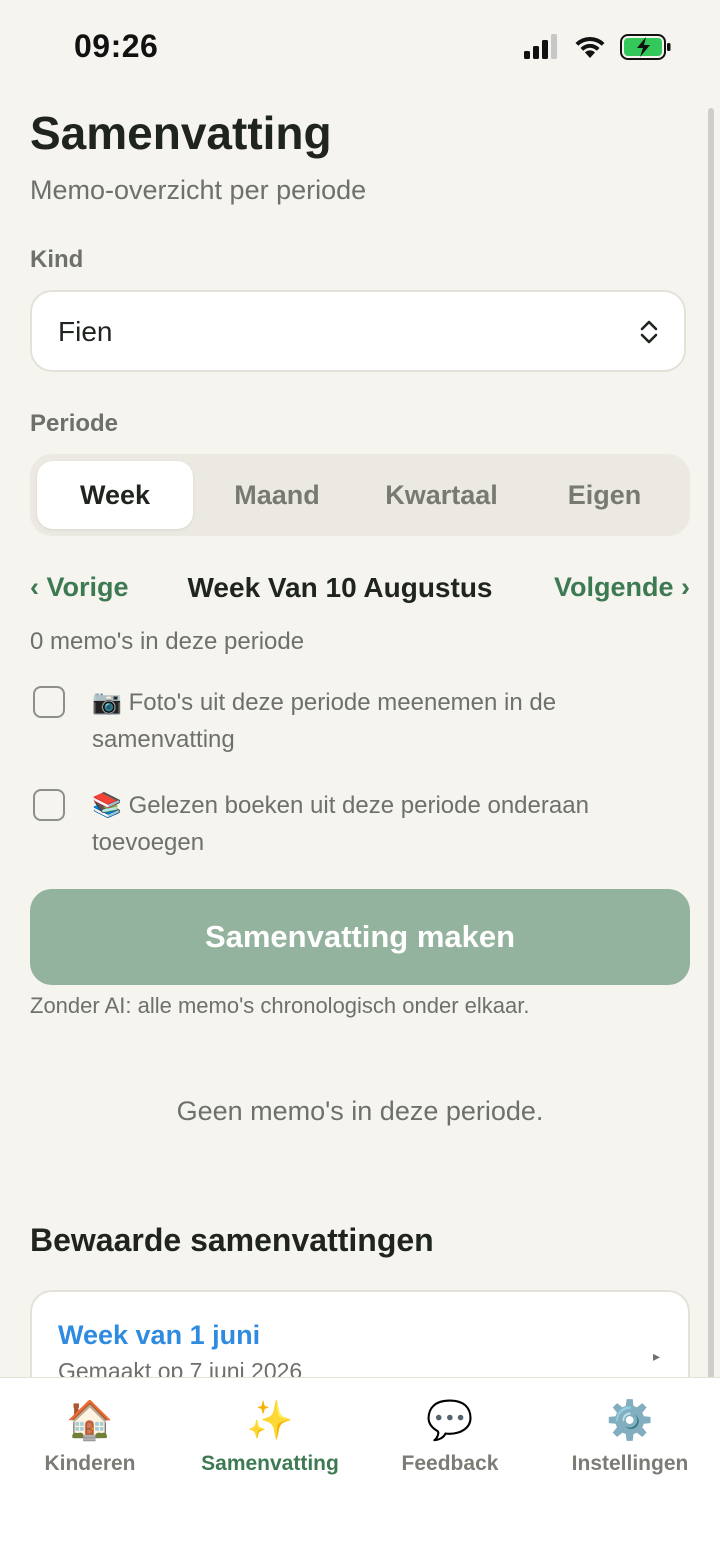 The height and width of the screenshot is (1559, 720). Describe the element at coordinates (630, 1420) in the screenshot. I see `gear-icon: ⚙️` at that location.